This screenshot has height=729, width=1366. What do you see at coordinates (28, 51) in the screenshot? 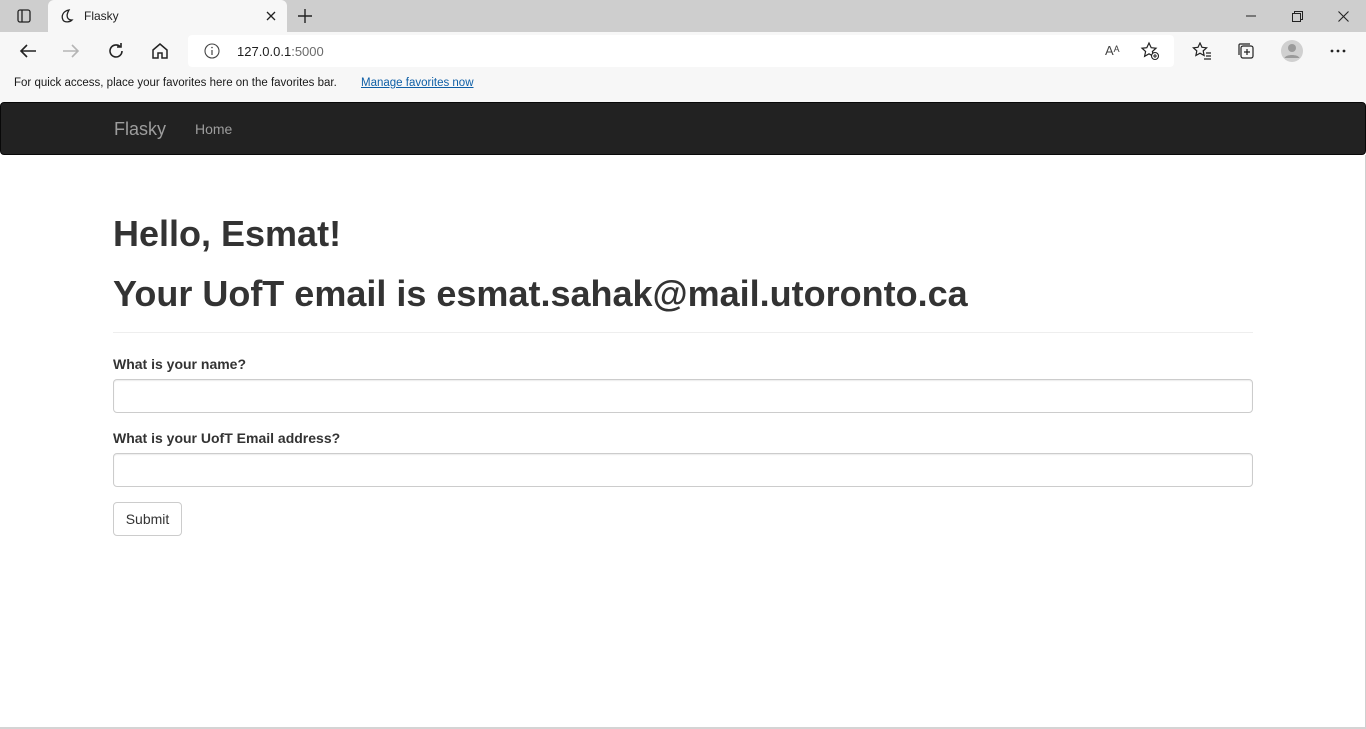
I see `back-arrow-icon` at bounding box center [28, 51].